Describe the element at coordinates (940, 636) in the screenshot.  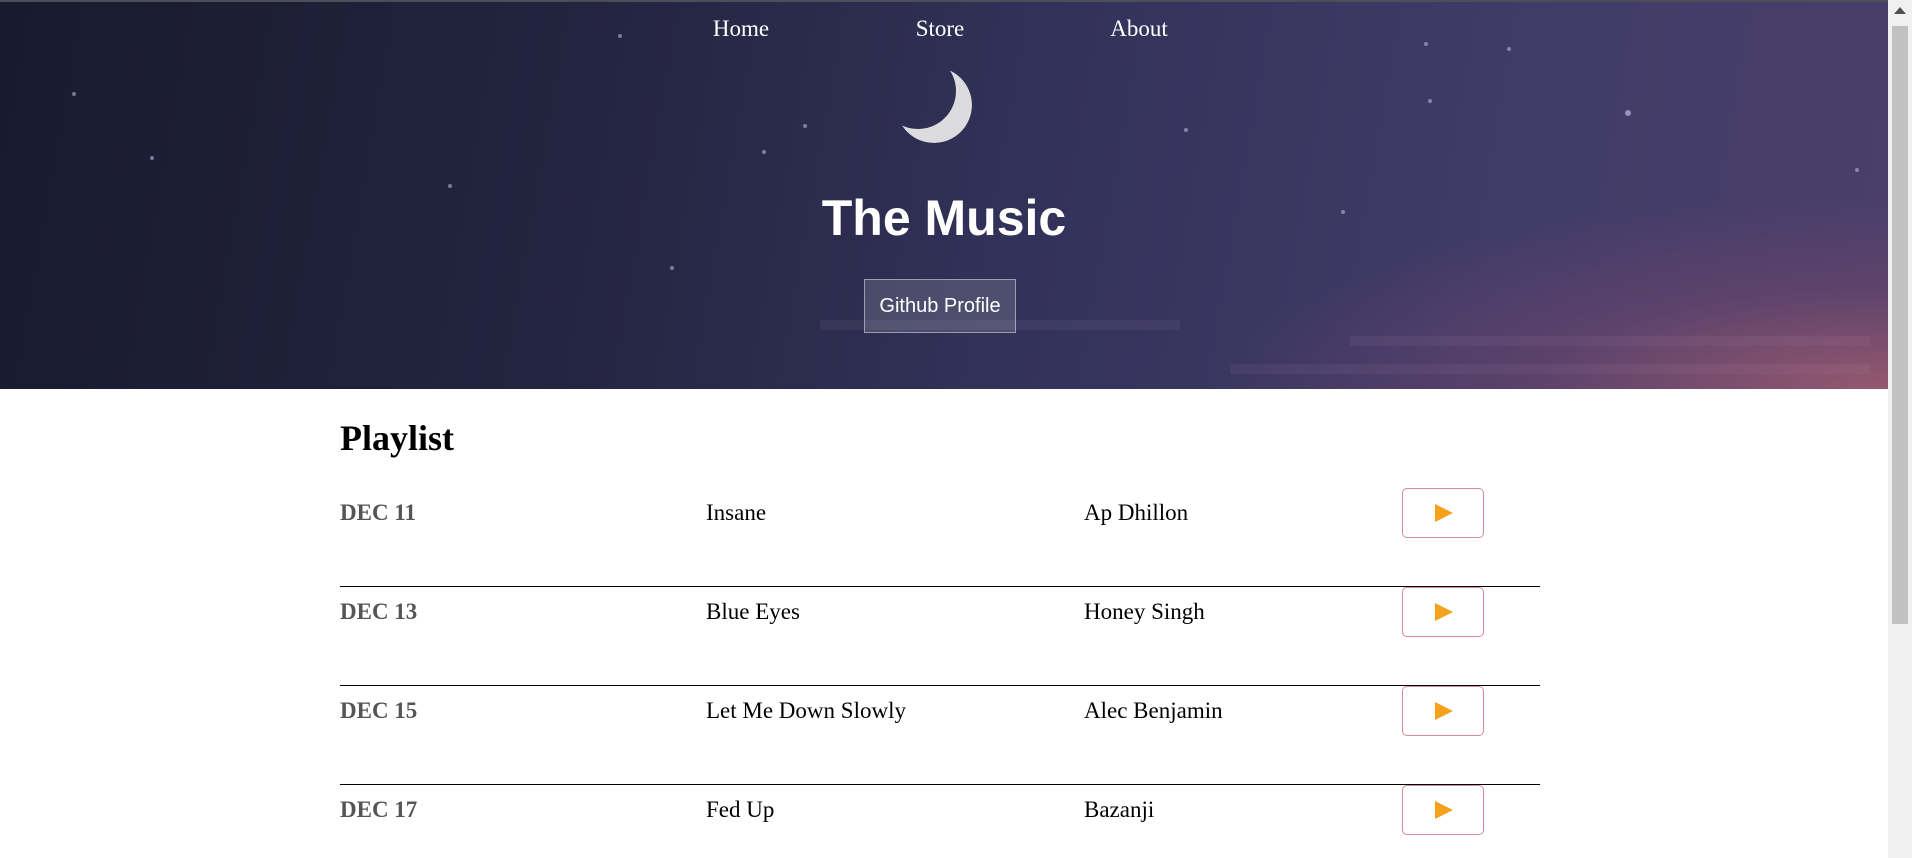
I see `playlist-row: DEC 13 Blue Eyes Honey Singh` at that location.